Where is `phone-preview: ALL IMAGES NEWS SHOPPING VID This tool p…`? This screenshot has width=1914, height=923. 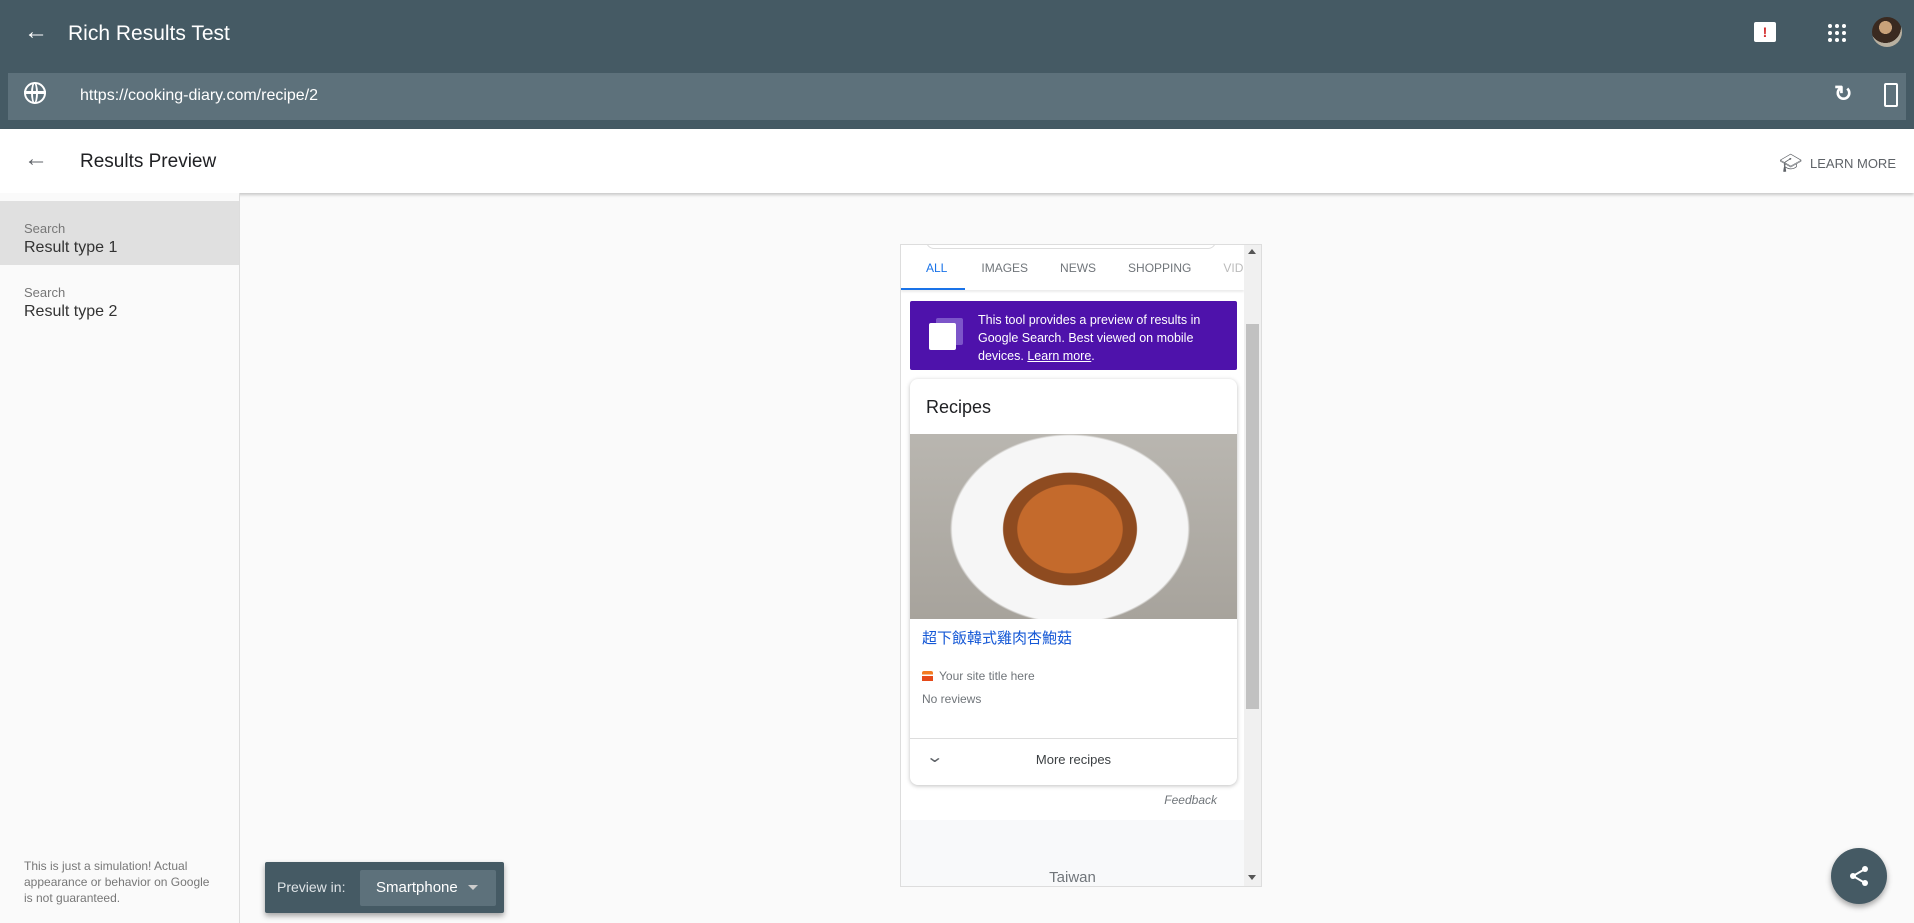 phone-preview: ALL IMAGES NEWS SHOPPING VID This tool p… is located at coordinates (1081, 565).